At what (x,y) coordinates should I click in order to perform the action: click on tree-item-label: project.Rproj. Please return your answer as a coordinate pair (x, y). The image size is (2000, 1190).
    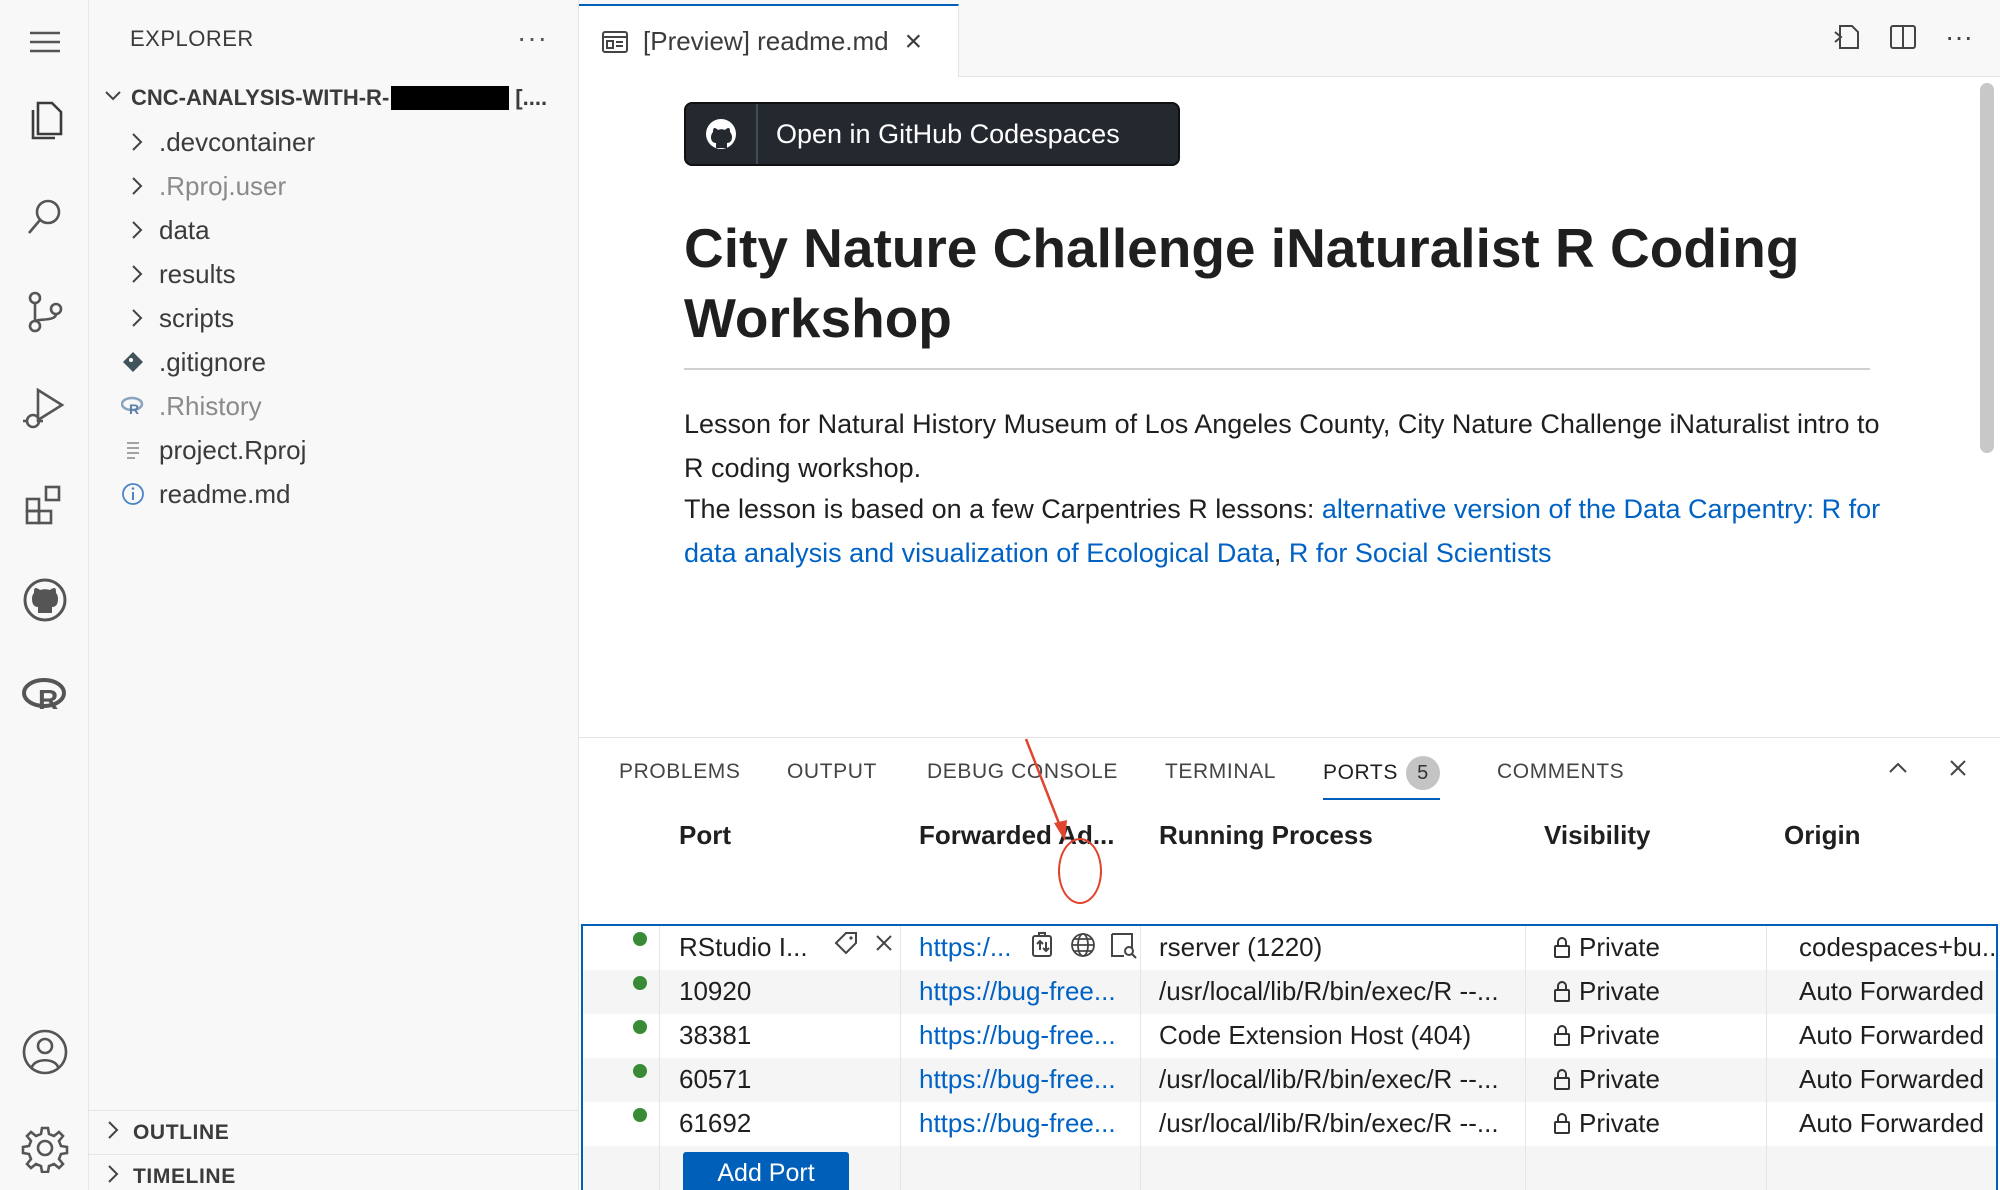
    Looking at the image, I should click on (233, 449).